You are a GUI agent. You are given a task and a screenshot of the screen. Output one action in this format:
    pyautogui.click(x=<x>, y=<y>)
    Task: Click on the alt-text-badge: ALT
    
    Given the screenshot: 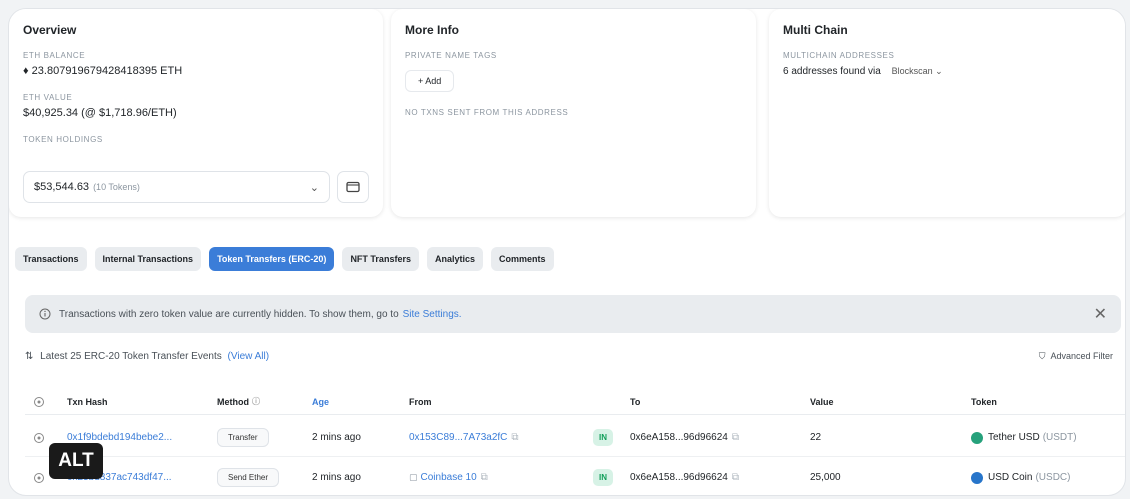 What is the action you would take?
    pyautogui.click(x=76, y=461)
    